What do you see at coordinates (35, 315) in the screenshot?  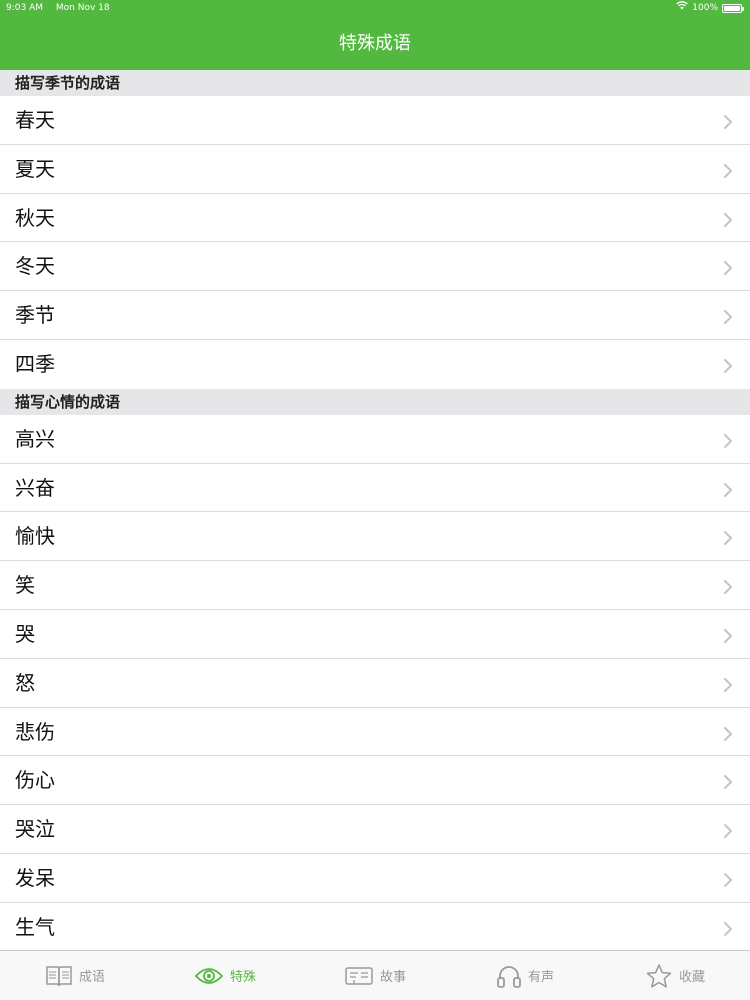 I see `list-item-label: 季节` at bounding box center [35, 315].